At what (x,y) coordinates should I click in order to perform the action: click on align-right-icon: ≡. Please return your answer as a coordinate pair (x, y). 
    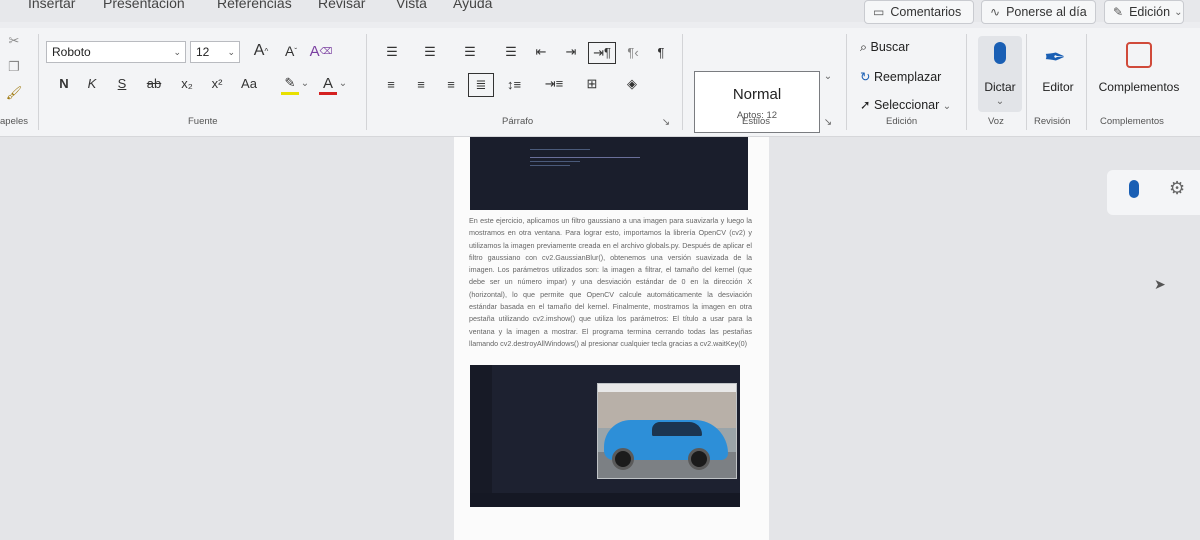
    Looking at the image, I should click on (451, 84).